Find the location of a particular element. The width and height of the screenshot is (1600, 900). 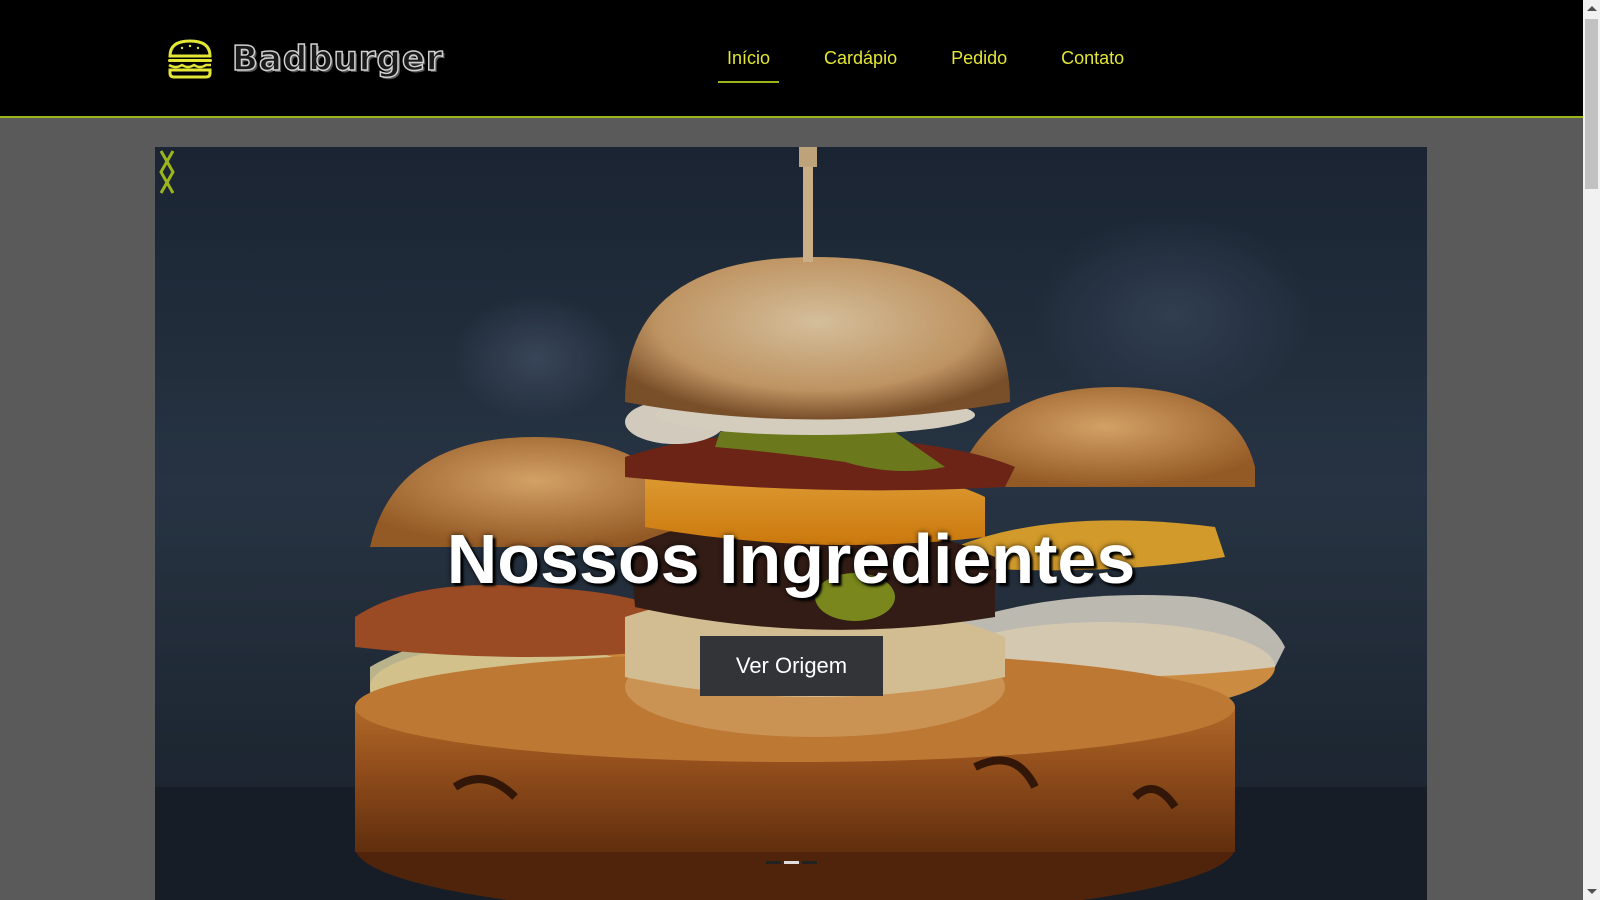

nav-item-contato: Contato is located at coordinates (1092, 64).